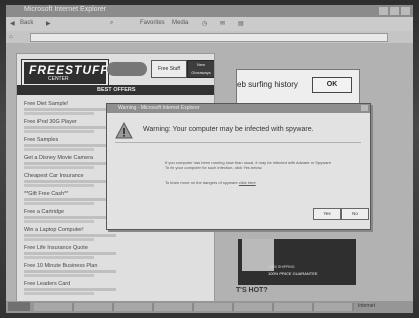 The image size is (419, 318). I want to click on offer-title: Free Life Insurance Quote, so click(74, 248).